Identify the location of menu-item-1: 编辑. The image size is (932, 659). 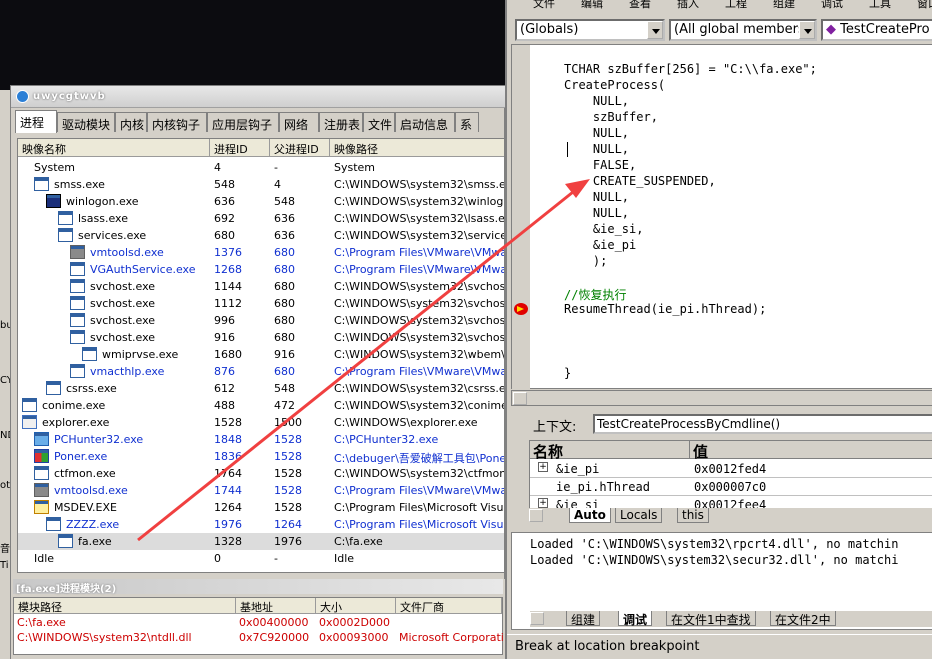
(592, 5).